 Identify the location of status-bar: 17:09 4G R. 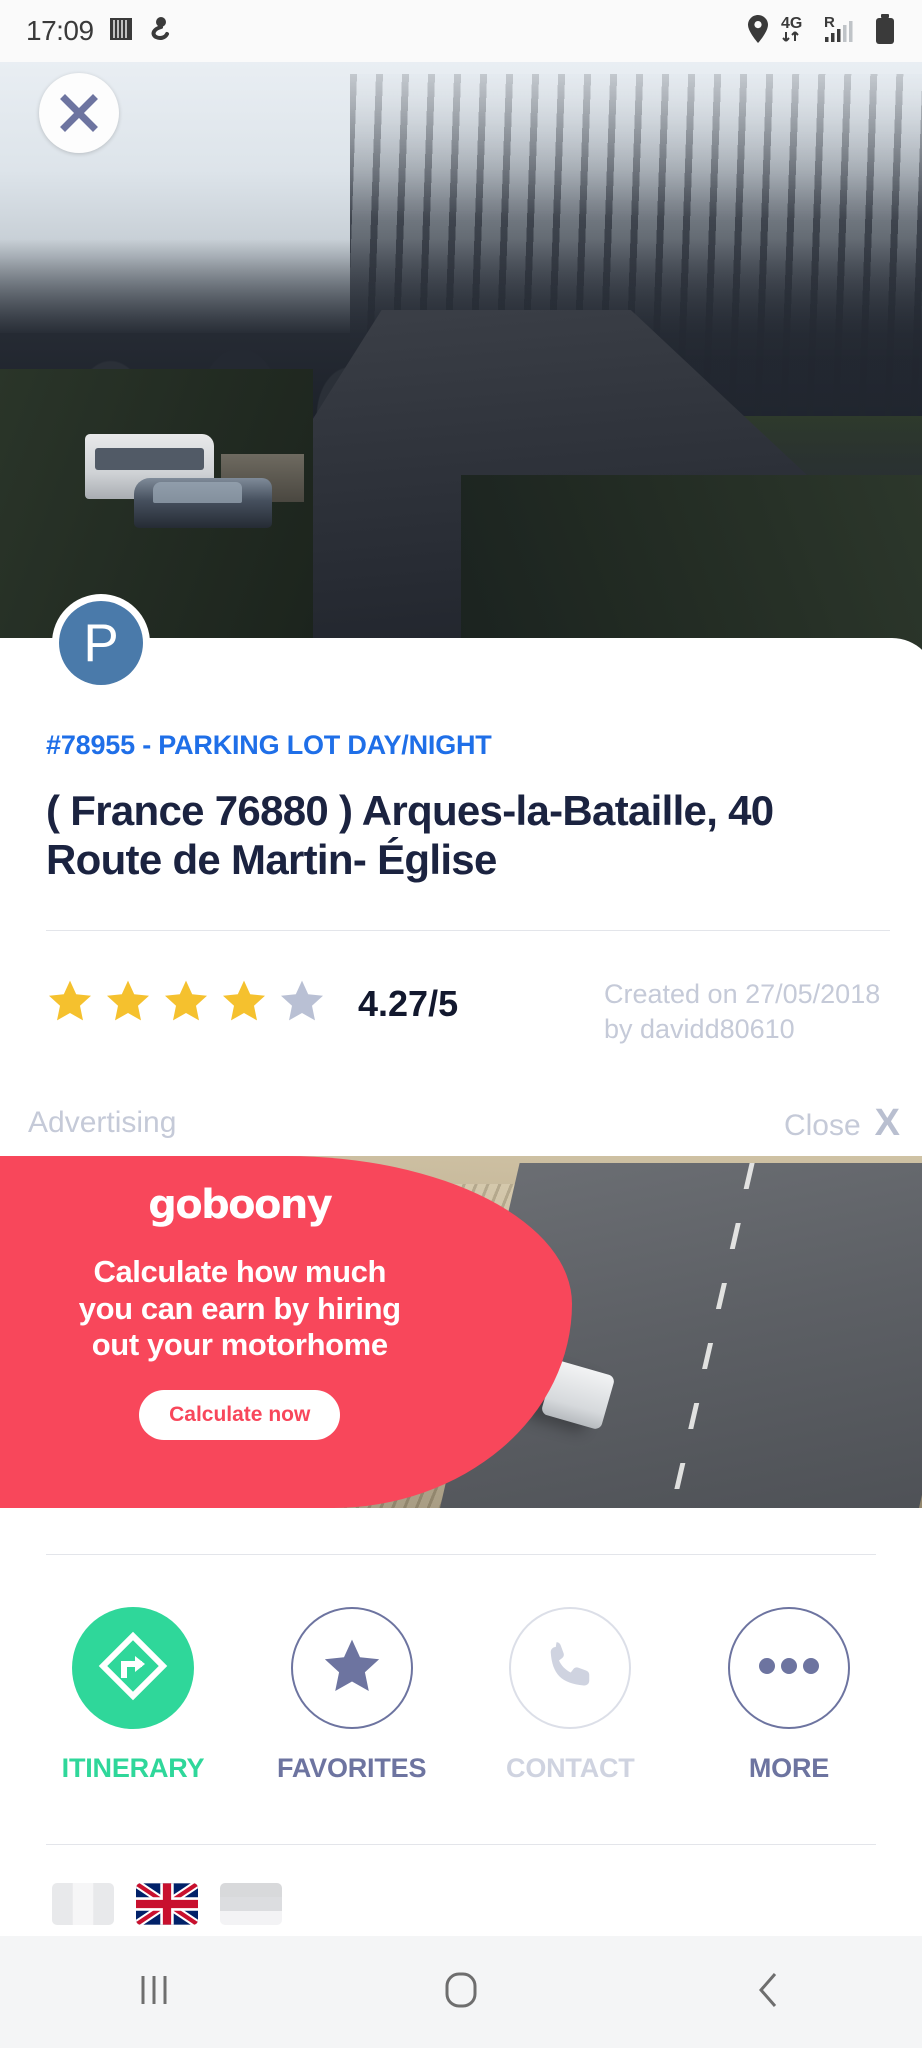
(461, 31).